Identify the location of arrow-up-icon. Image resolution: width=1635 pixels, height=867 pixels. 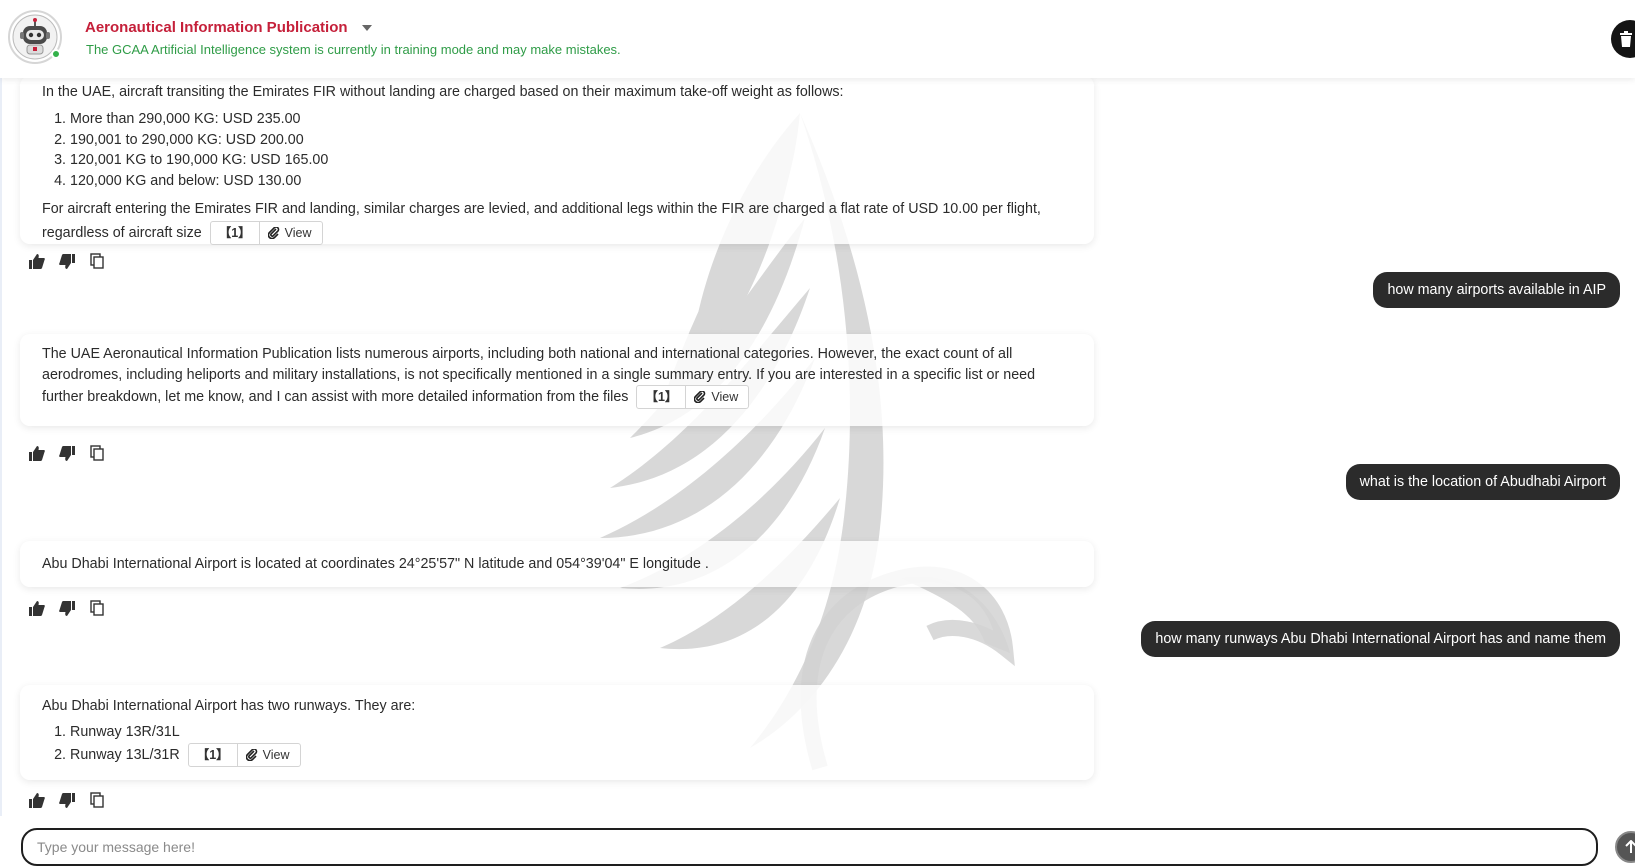
(1630, 846).